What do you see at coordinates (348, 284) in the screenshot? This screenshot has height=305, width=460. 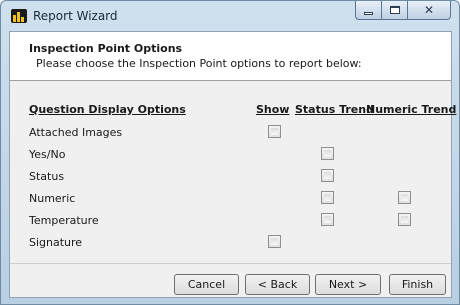 I see `next-button: Next >` at bounding box center [348, 284].